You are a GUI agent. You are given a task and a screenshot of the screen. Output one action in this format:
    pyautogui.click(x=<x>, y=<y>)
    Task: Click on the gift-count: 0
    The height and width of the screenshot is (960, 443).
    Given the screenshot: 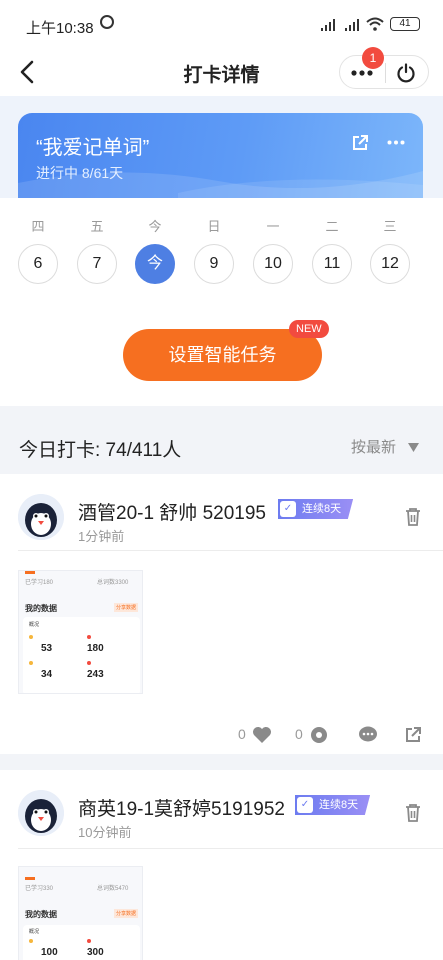 What is the action you would take?
    pyautogui.click(x=299, y=734)
    